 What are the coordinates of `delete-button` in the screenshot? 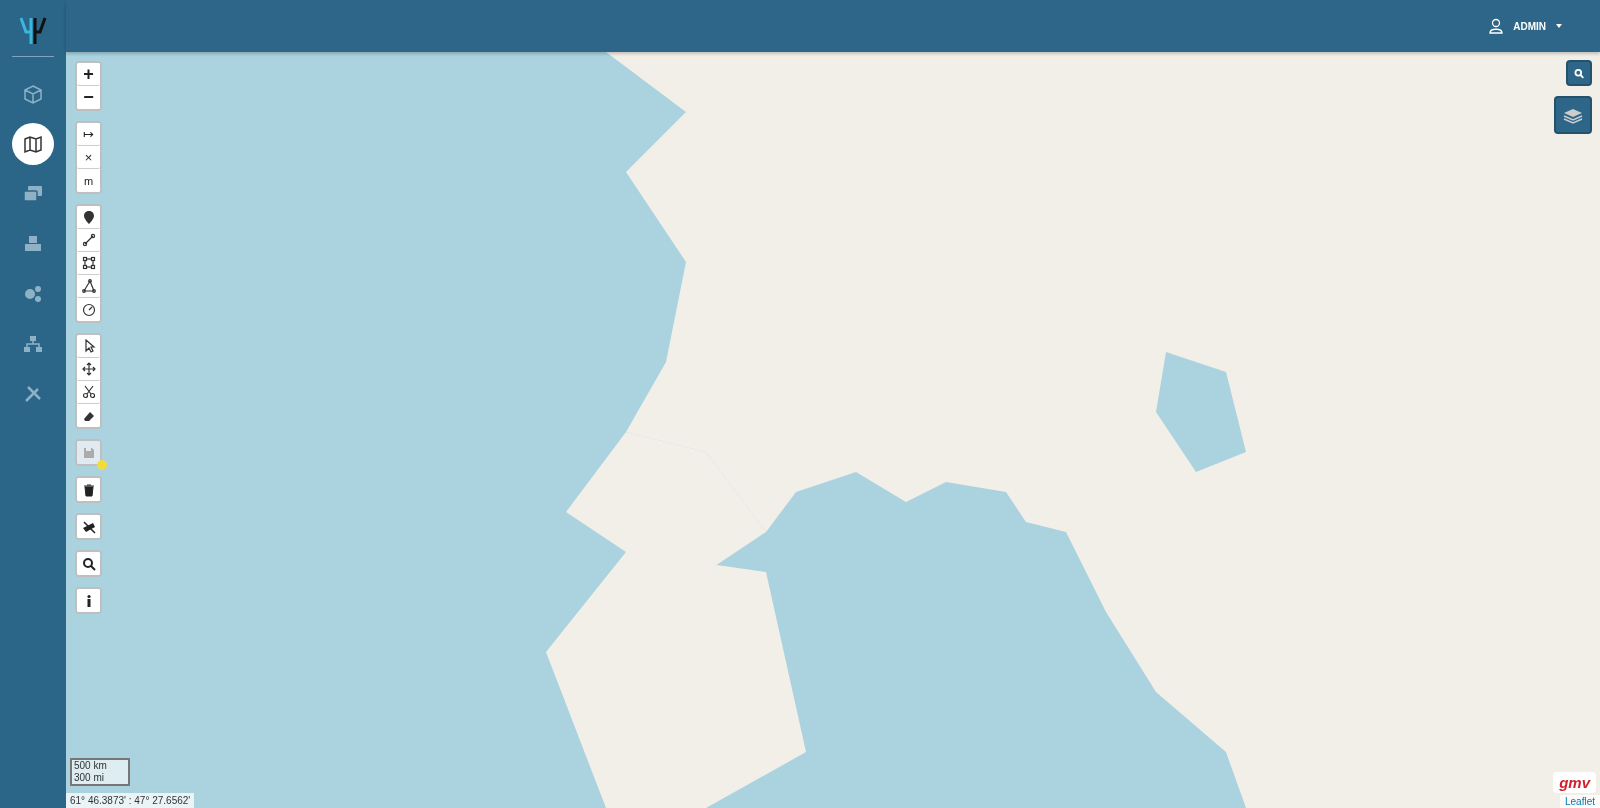 It's located at (88, 489).